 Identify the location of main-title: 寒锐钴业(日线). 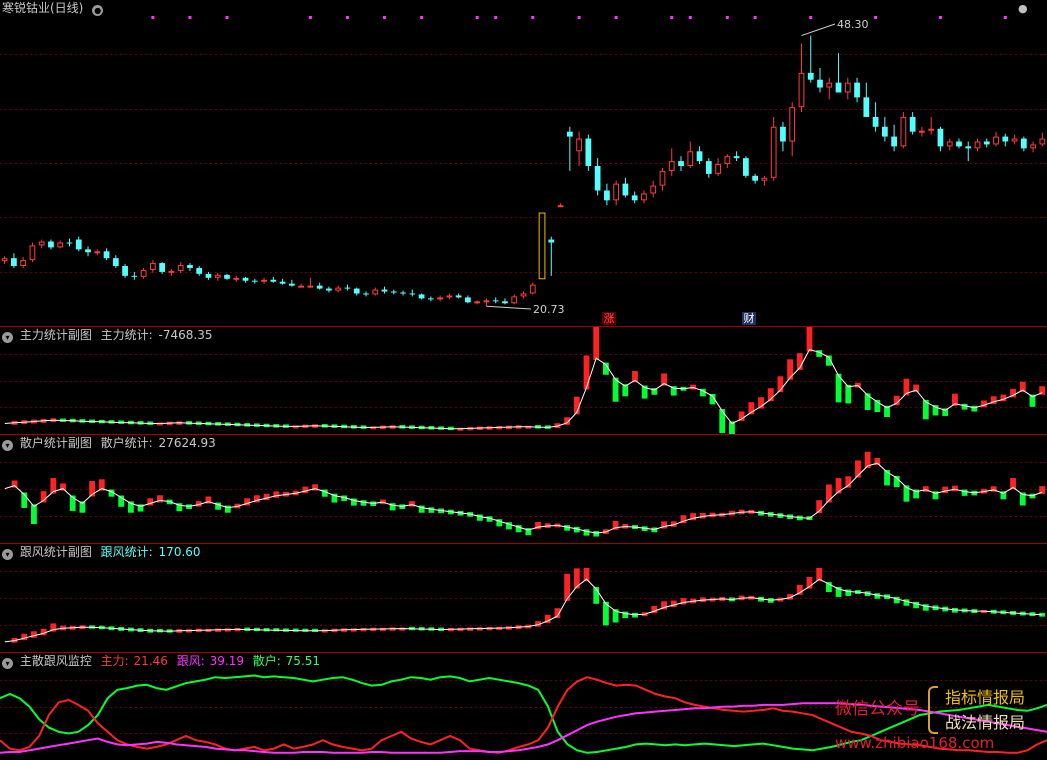
(43, 8).